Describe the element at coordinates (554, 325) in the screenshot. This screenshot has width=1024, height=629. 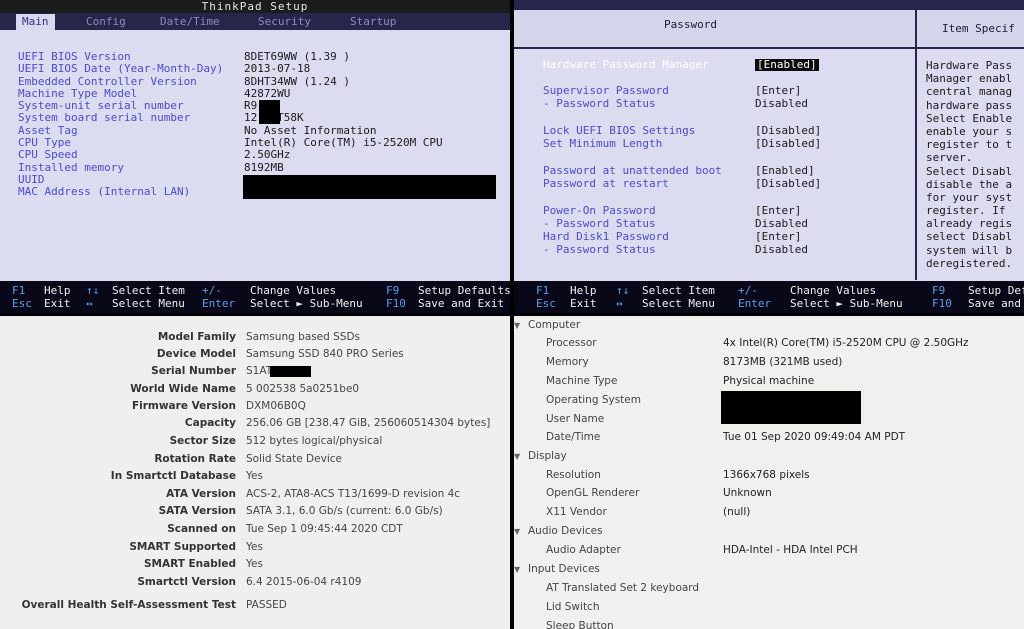
I see `category-label: Computer` at that location.